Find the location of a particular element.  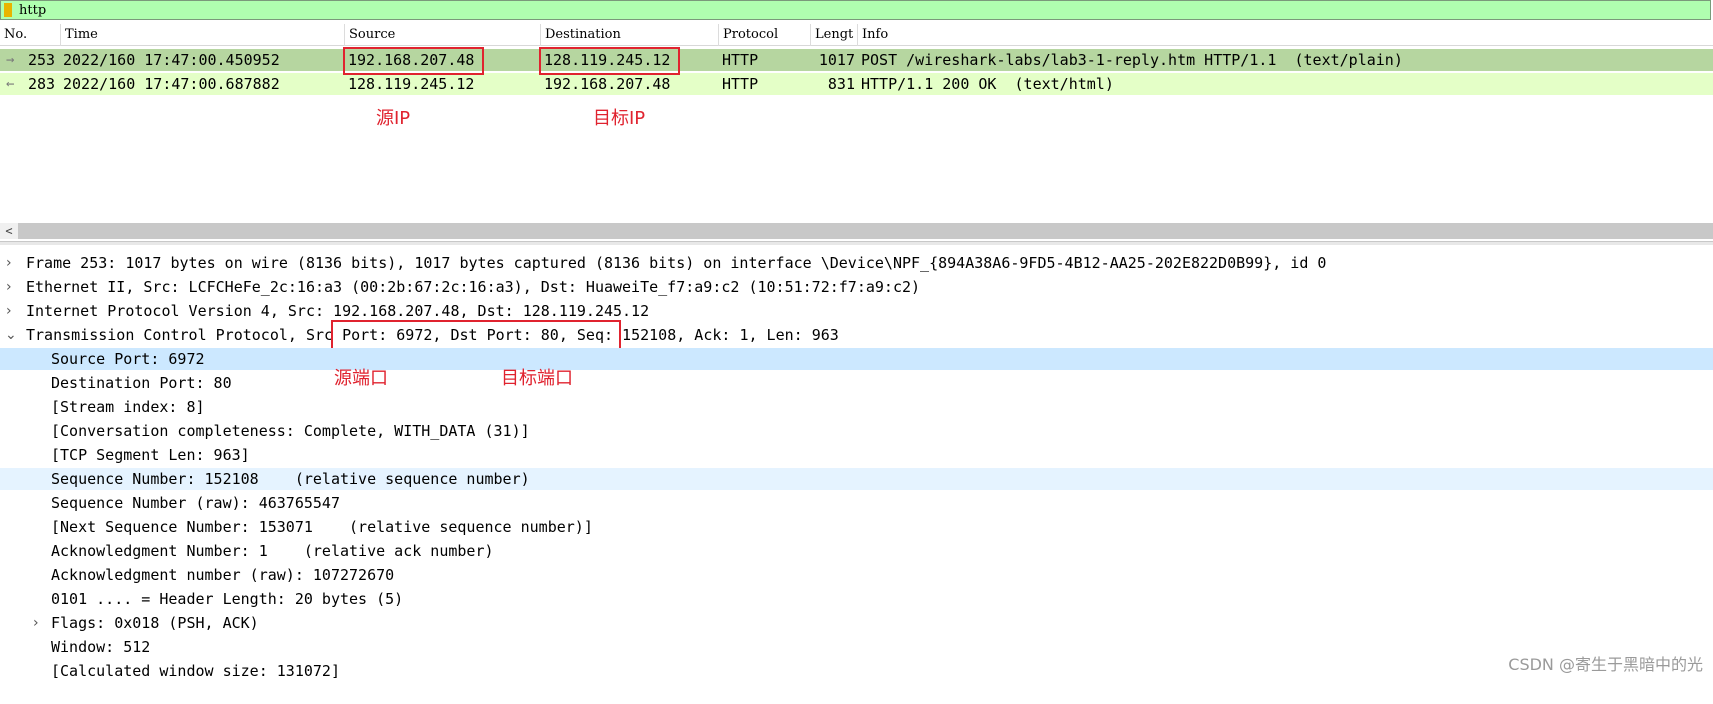

tree-field-label: [TCP Segment Len: 963] is located at coordinates (150, 455).